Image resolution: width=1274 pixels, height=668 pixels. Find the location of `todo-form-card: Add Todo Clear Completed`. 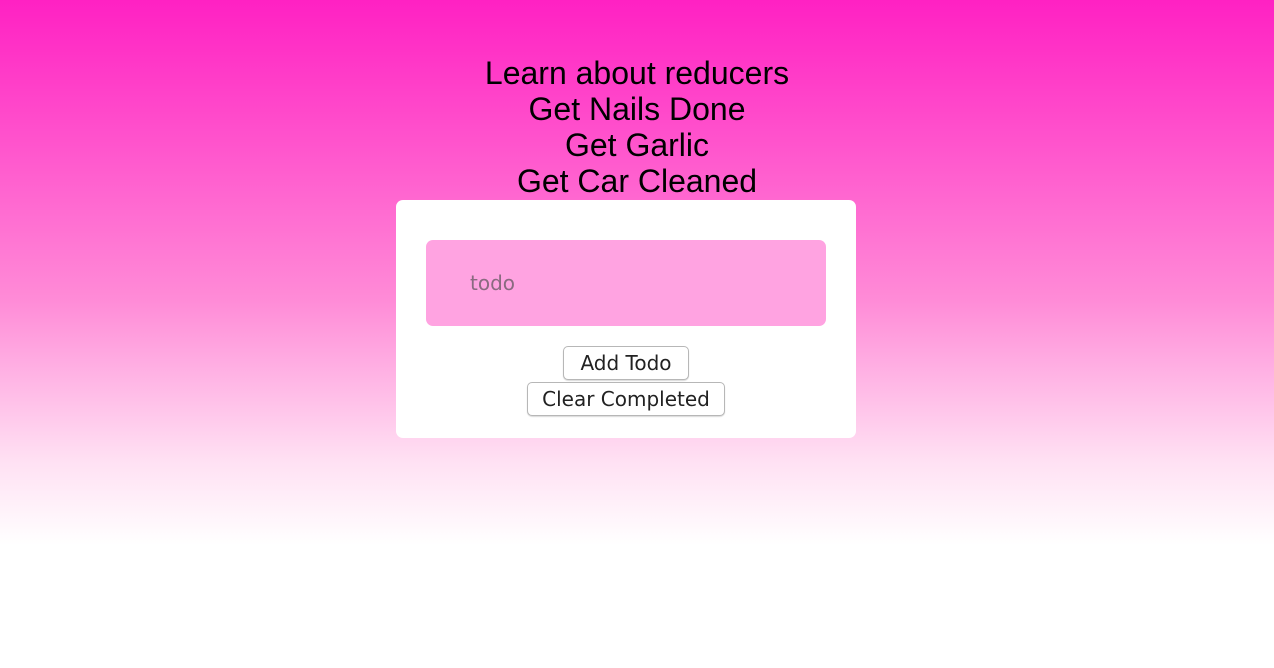

todo-form-card: Add Todo Clear Completed is located at coordinates (626, 319).